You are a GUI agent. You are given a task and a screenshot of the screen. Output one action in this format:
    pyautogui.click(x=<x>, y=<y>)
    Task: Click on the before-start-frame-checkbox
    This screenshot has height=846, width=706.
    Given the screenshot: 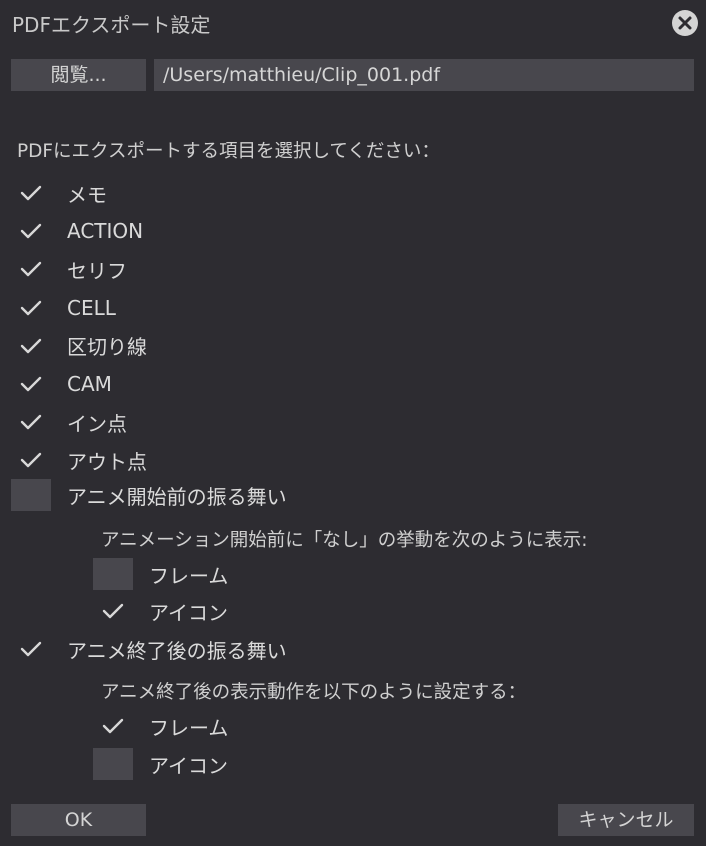 What is the action you would take?
    pyautogui.click(x=113, y=574)
    